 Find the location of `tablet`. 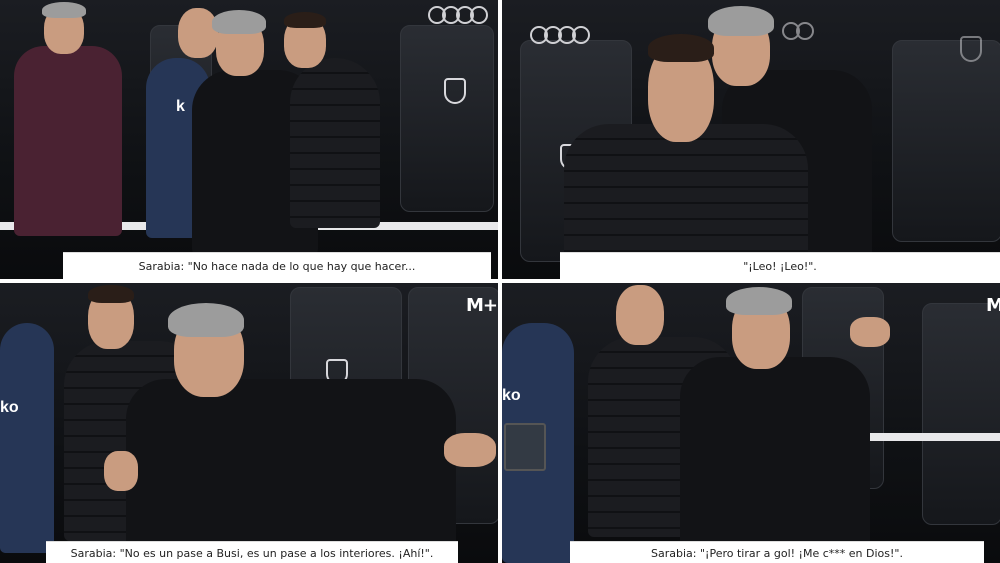

tablet is located at coordinates (525, 447).